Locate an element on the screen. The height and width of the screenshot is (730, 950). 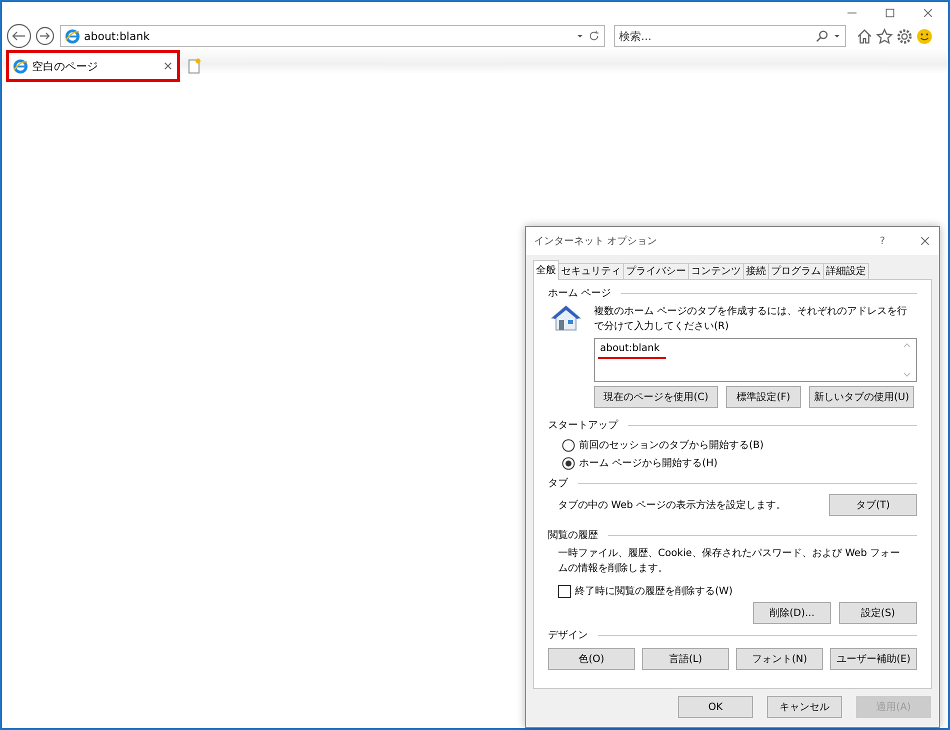
homepage-field: about:blank is located at coordinates (755, 360).